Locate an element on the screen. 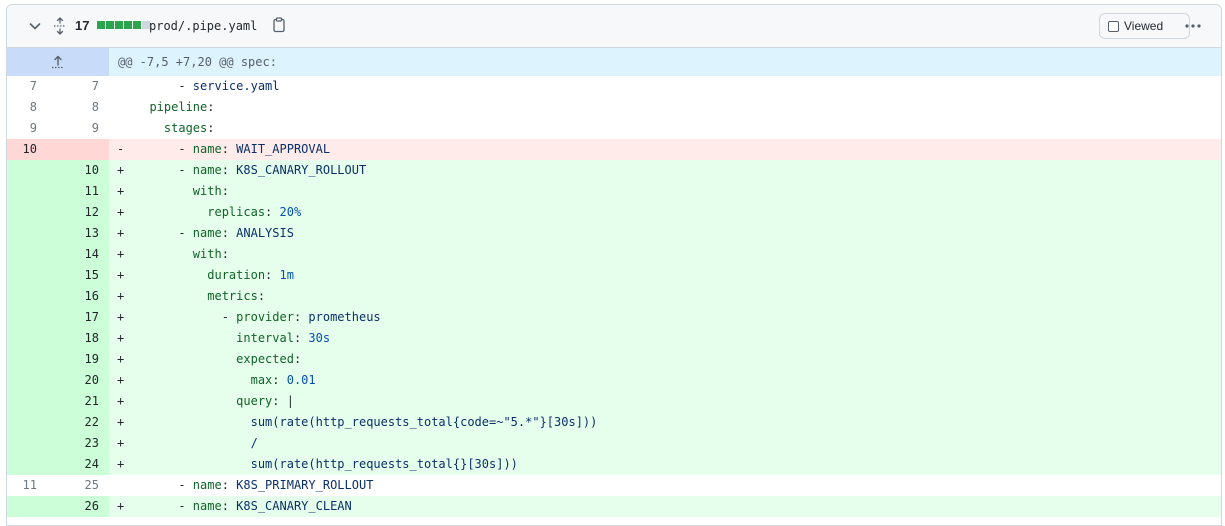 Image resolution: width=1225 pixels, height=526 pixels. expand-up-button is located at coordinates (58, 62).